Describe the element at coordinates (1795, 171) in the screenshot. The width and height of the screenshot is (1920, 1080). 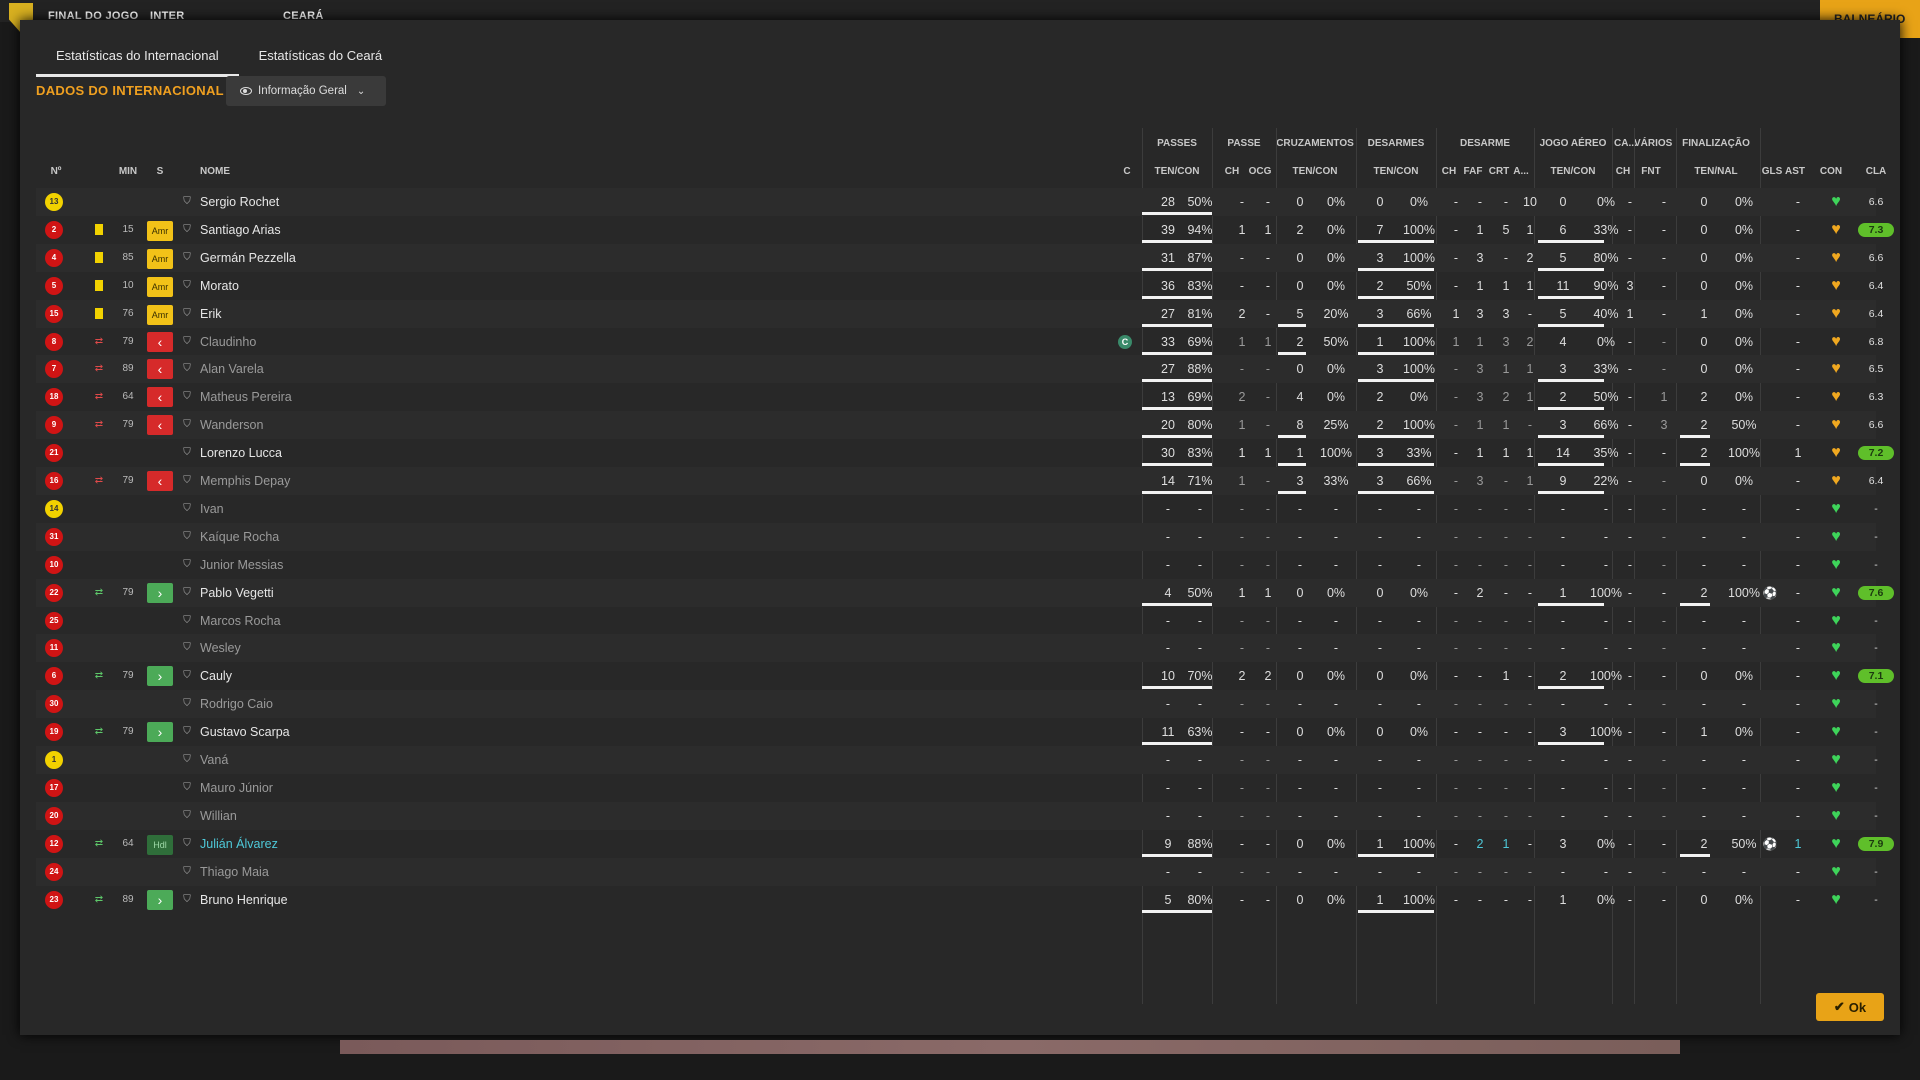
I see `column-header-ast: AST` at that location.